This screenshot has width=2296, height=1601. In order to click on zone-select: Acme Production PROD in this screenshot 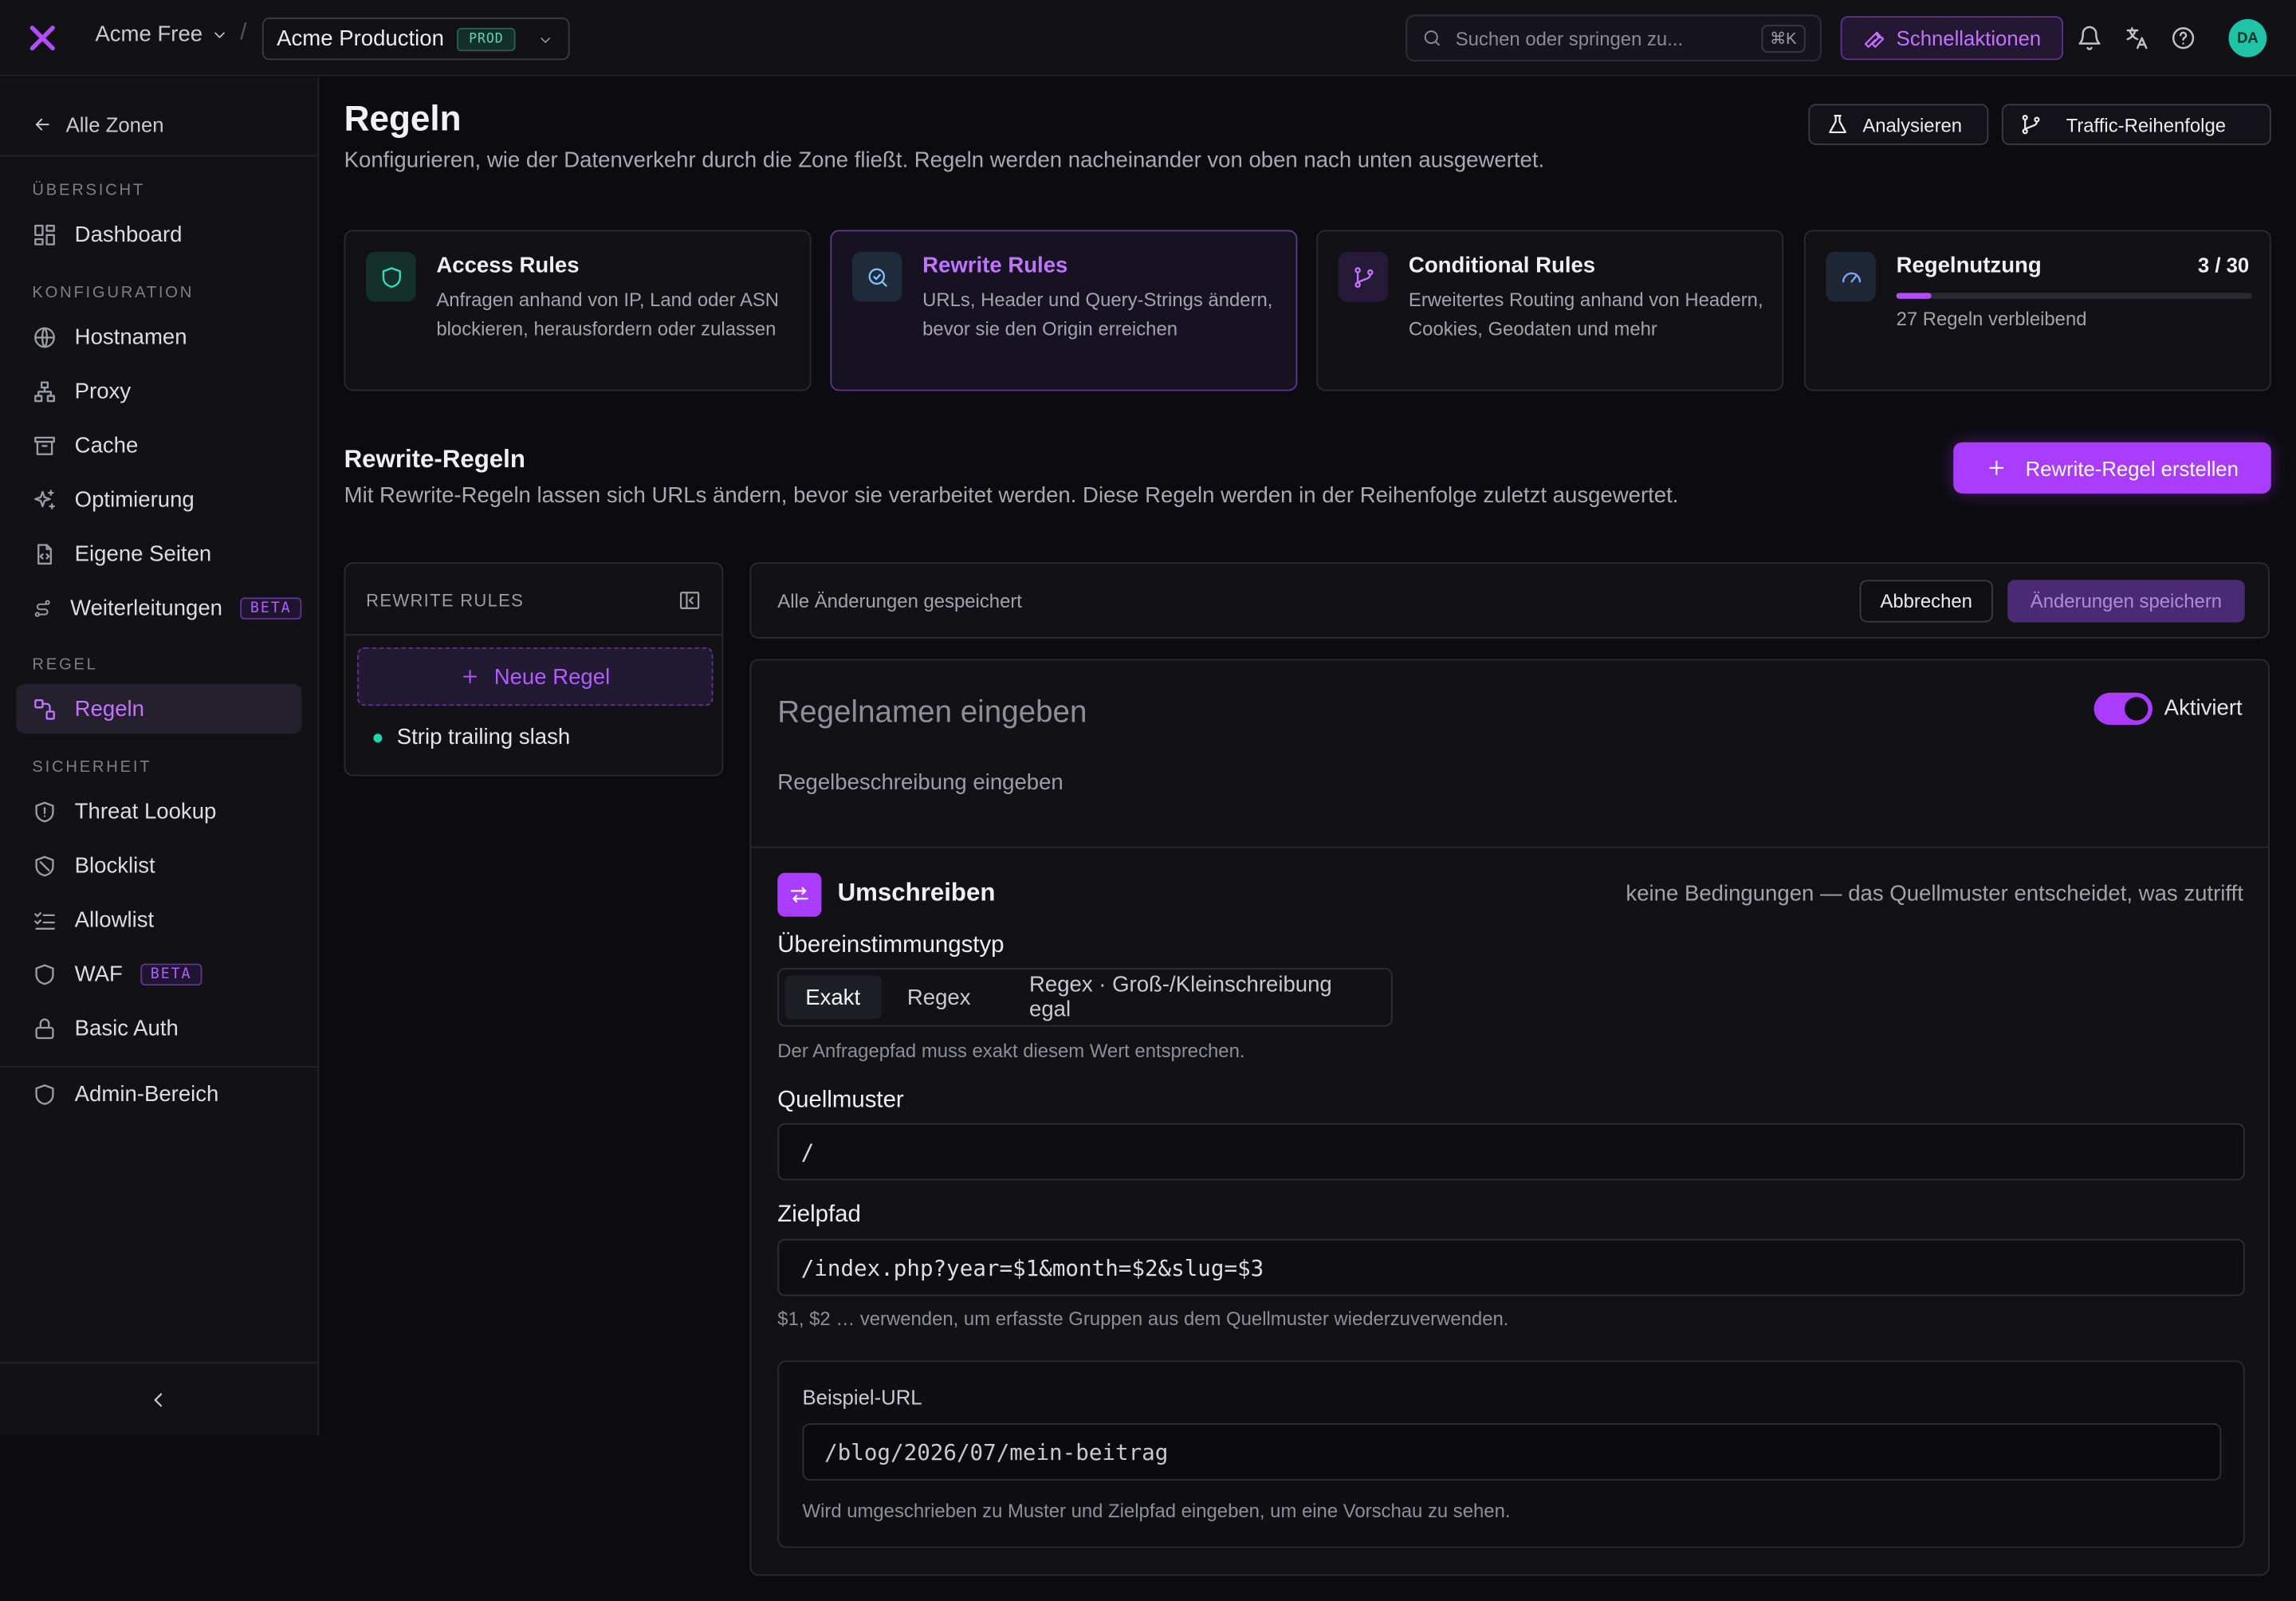, I will do `click(416, 39)`.